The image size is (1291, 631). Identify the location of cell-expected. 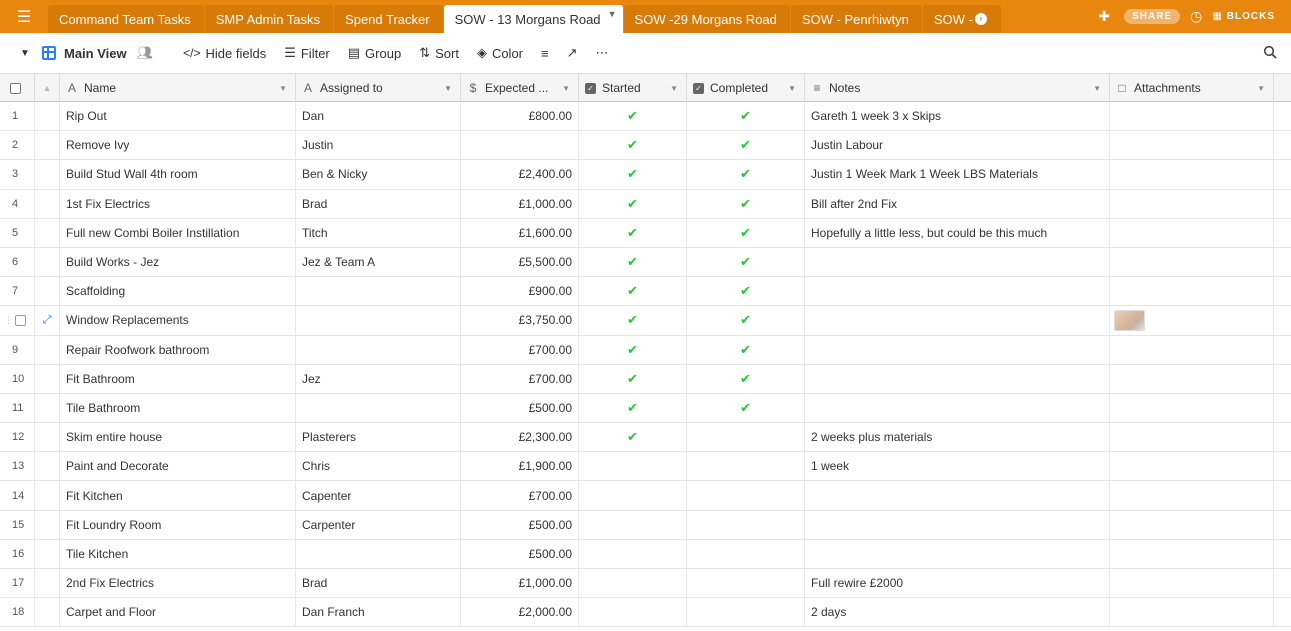
(520, 145).